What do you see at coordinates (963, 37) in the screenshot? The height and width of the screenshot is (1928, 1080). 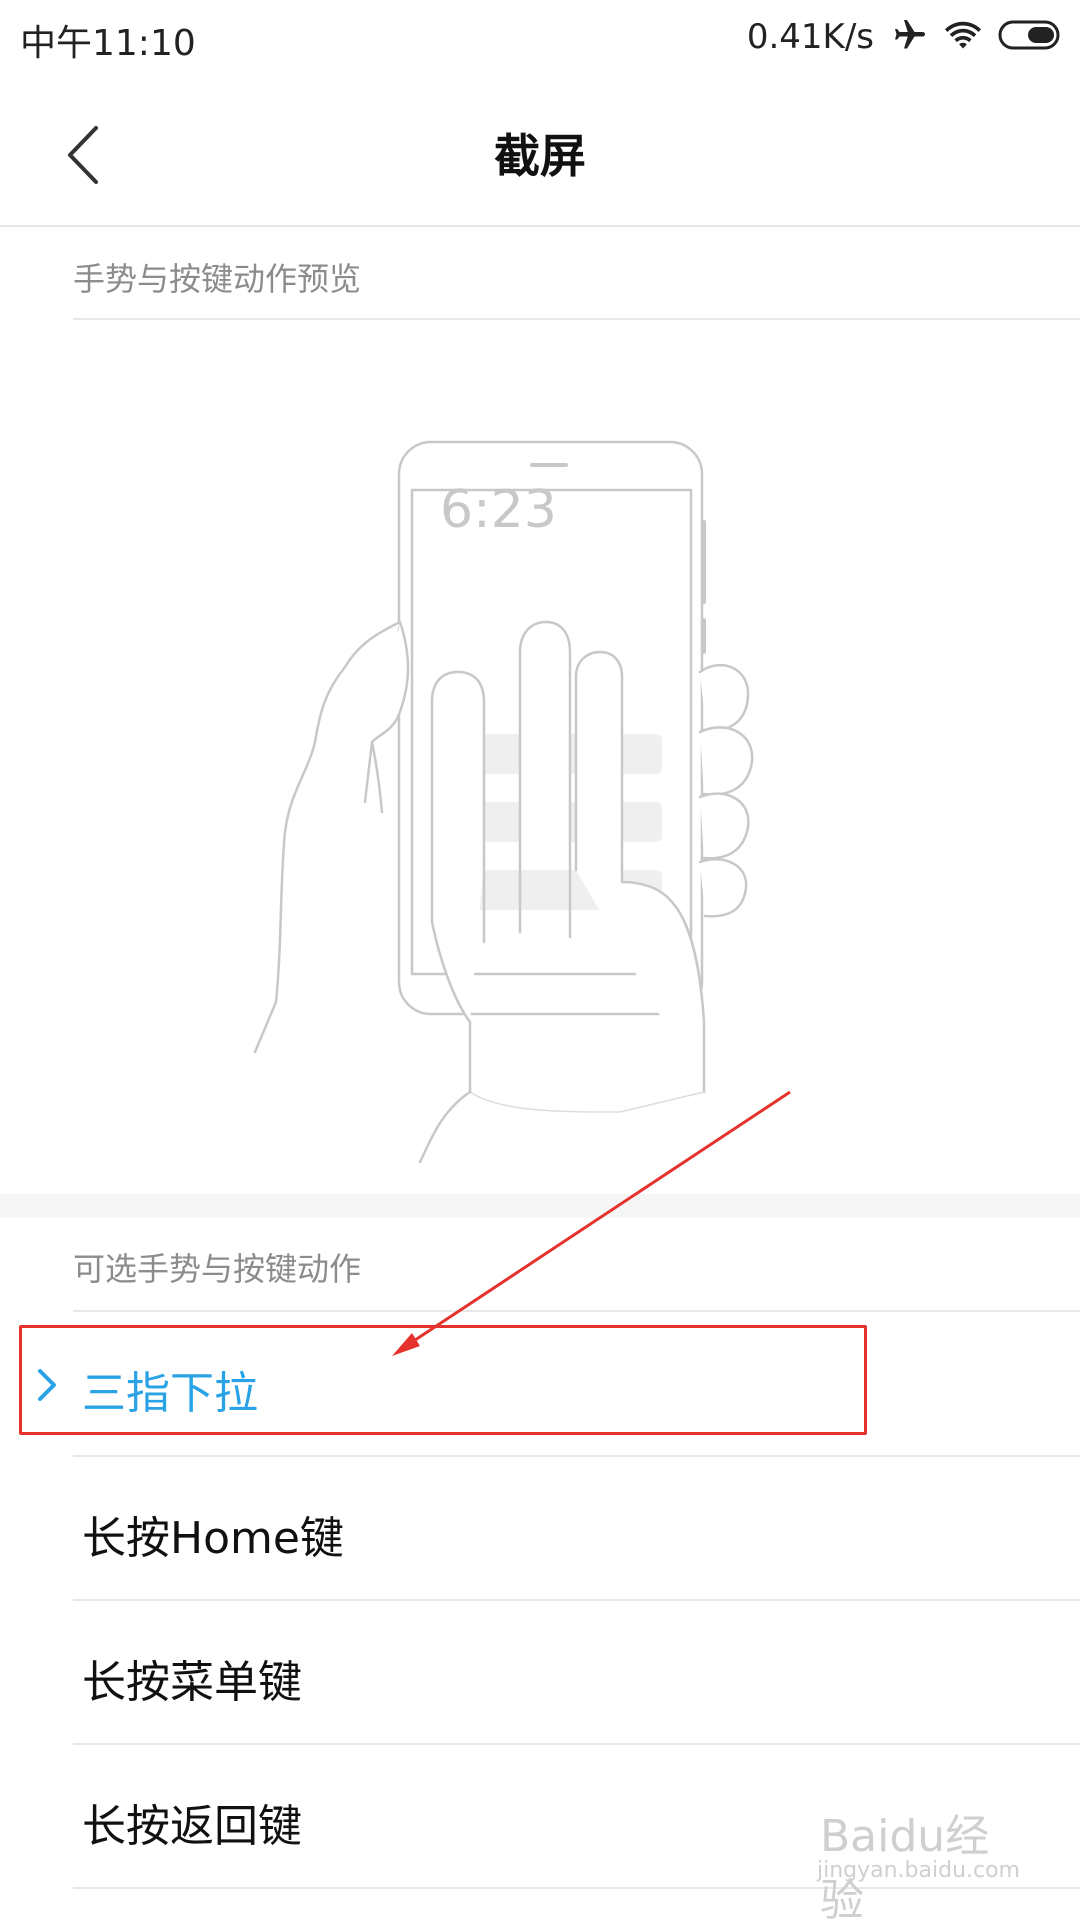 I see `wifi-icon` at bounding box center [963, 37].